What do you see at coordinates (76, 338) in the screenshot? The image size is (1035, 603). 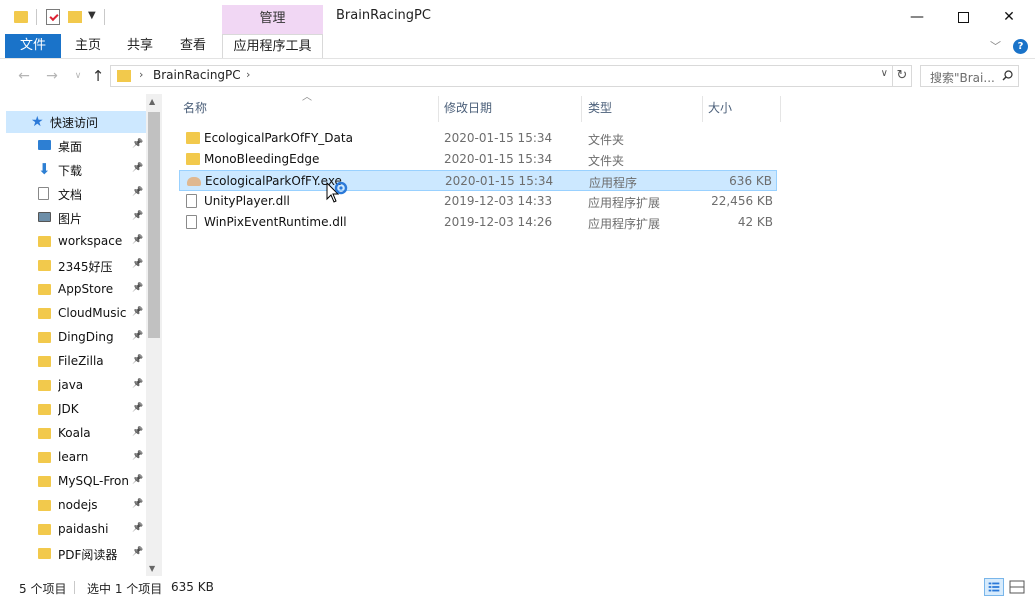 I see `sidebar-item: DingDing 📌` at bounding box center [76, 338].